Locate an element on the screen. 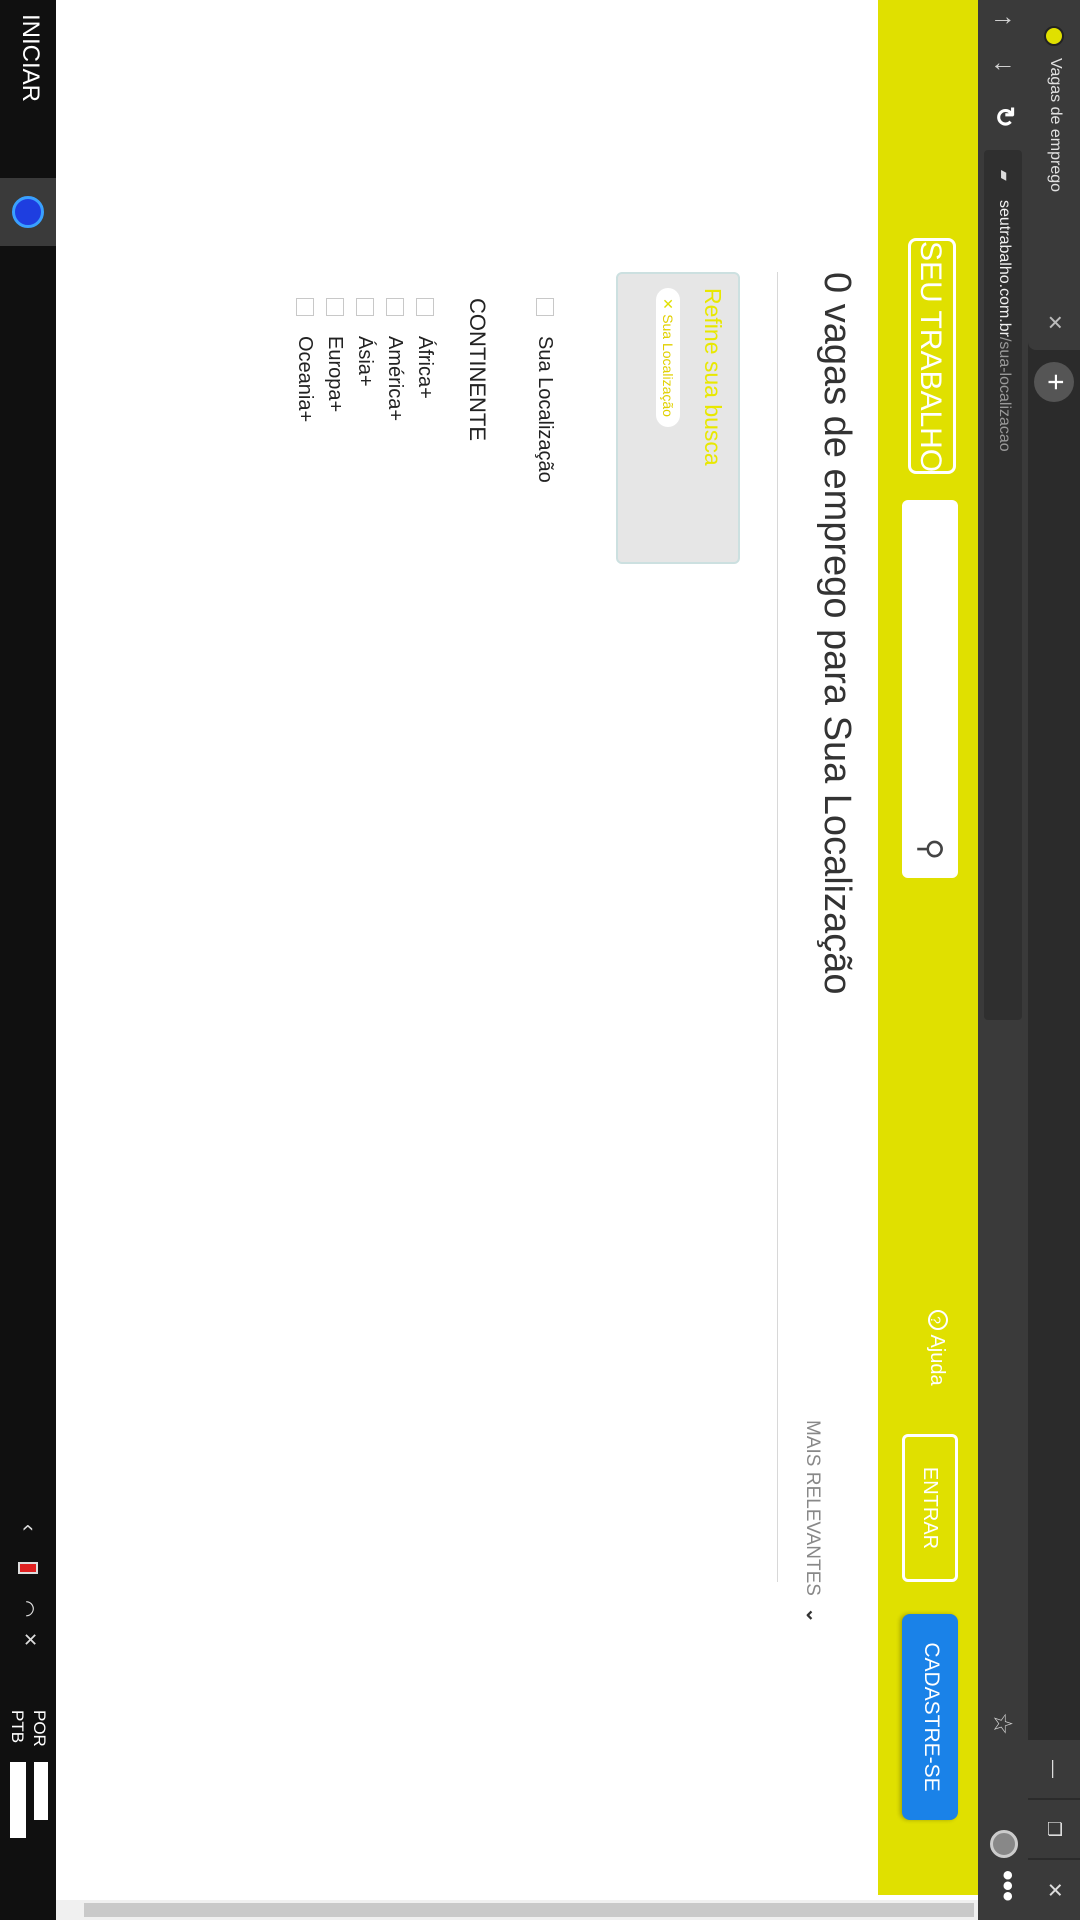 This screenshot has width=1080, height=1920. continent-checkbox-europa is located at coordinates (335, 307).